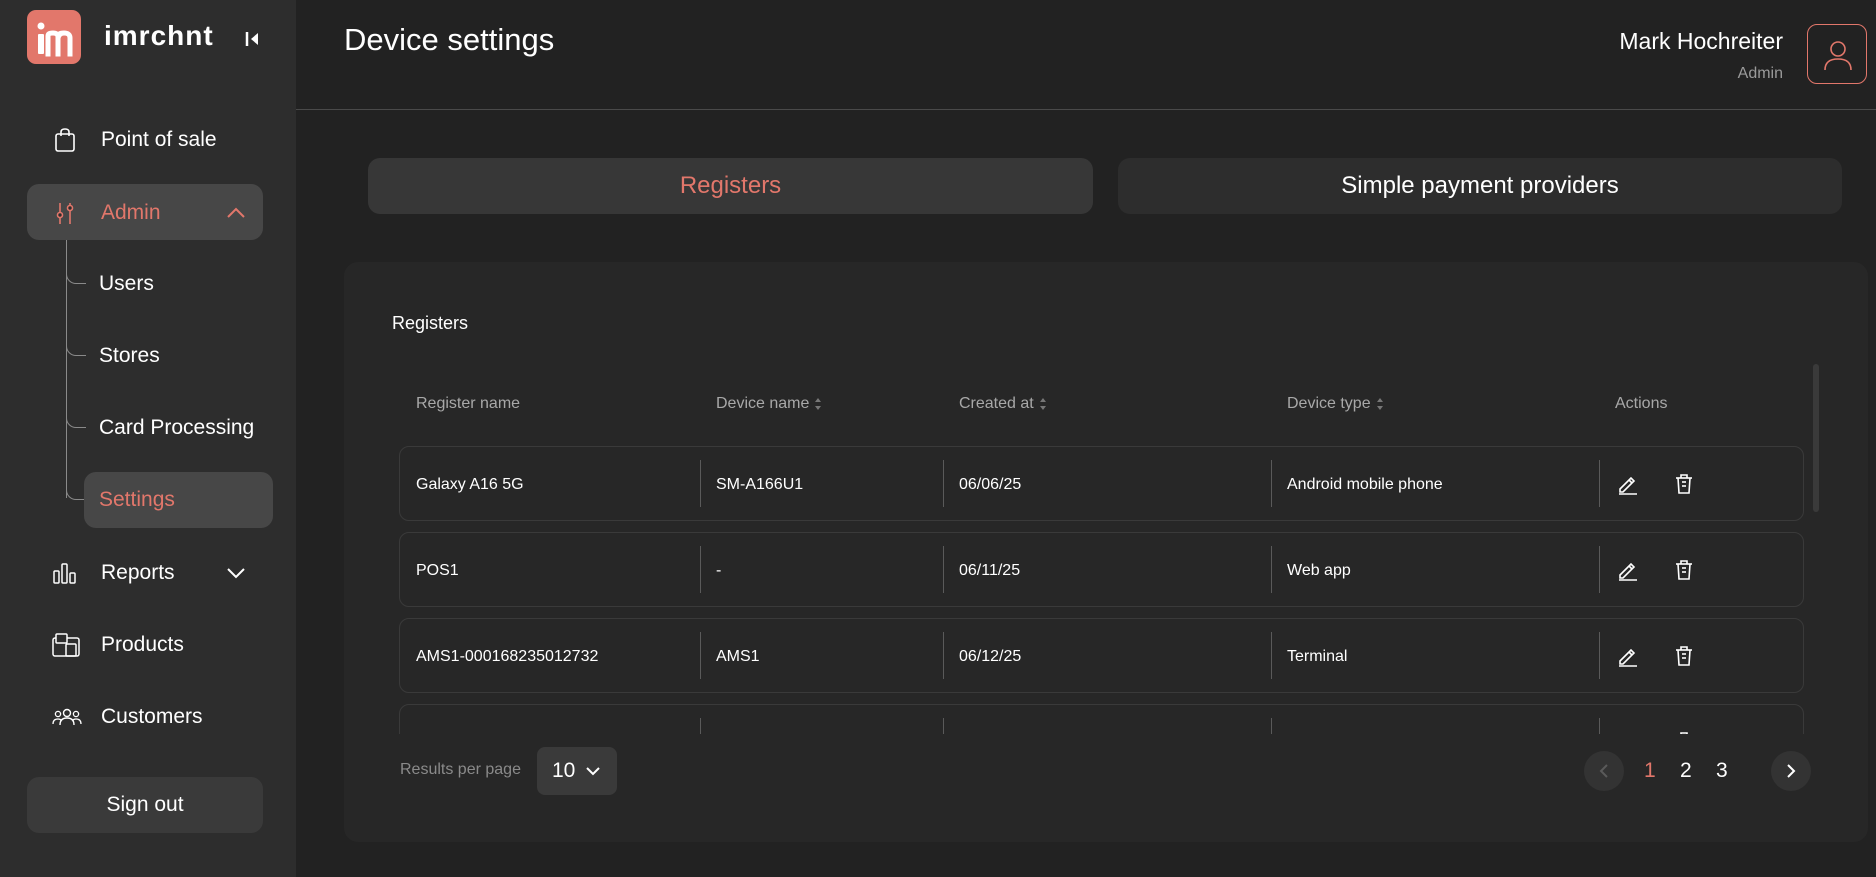  I want to click on table-row, so click(1101, 719).